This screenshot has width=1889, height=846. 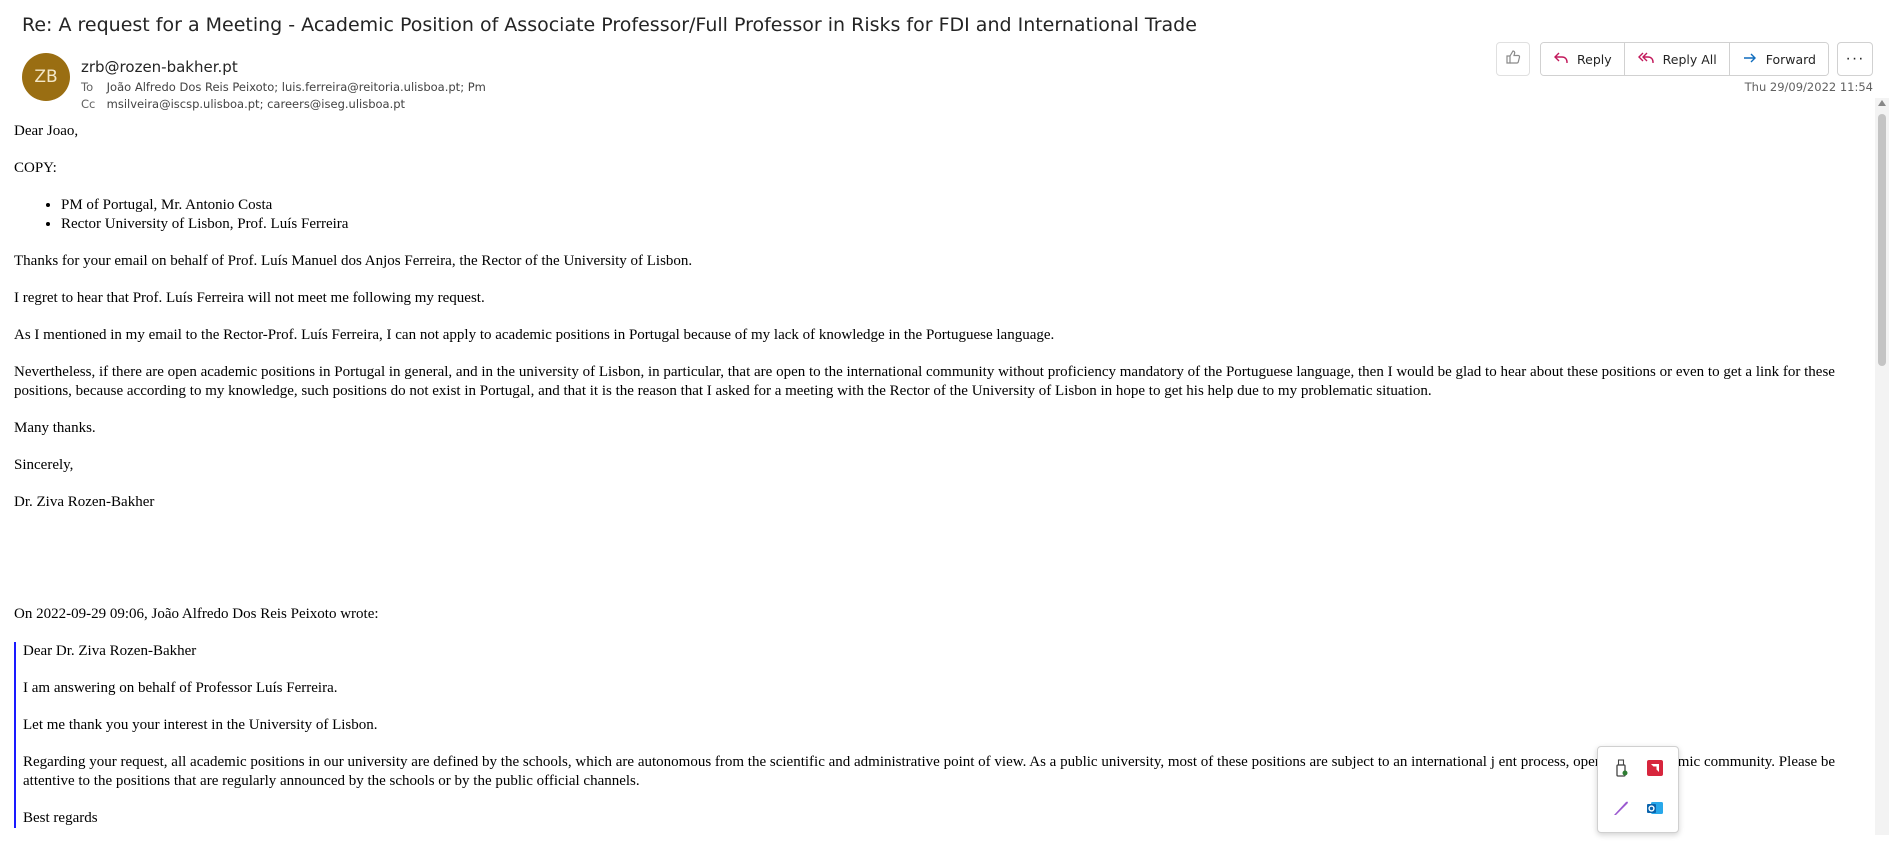 I want to click on reply-all-icon, so click(x=1650, y=59).